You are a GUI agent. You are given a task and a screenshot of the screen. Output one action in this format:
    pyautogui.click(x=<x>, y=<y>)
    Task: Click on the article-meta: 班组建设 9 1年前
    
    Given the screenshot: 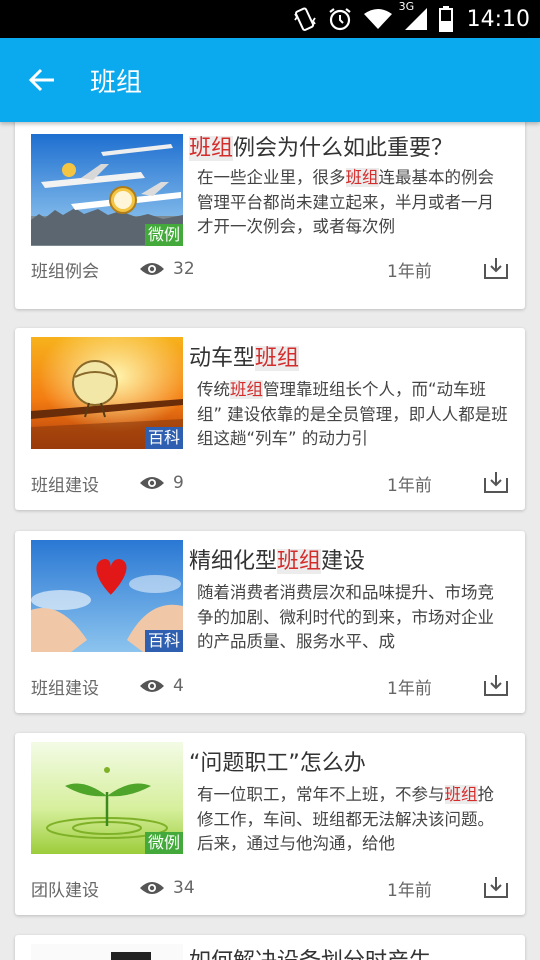 What is the action you would take?
    pyautogui.click(x=270, y=483)
    